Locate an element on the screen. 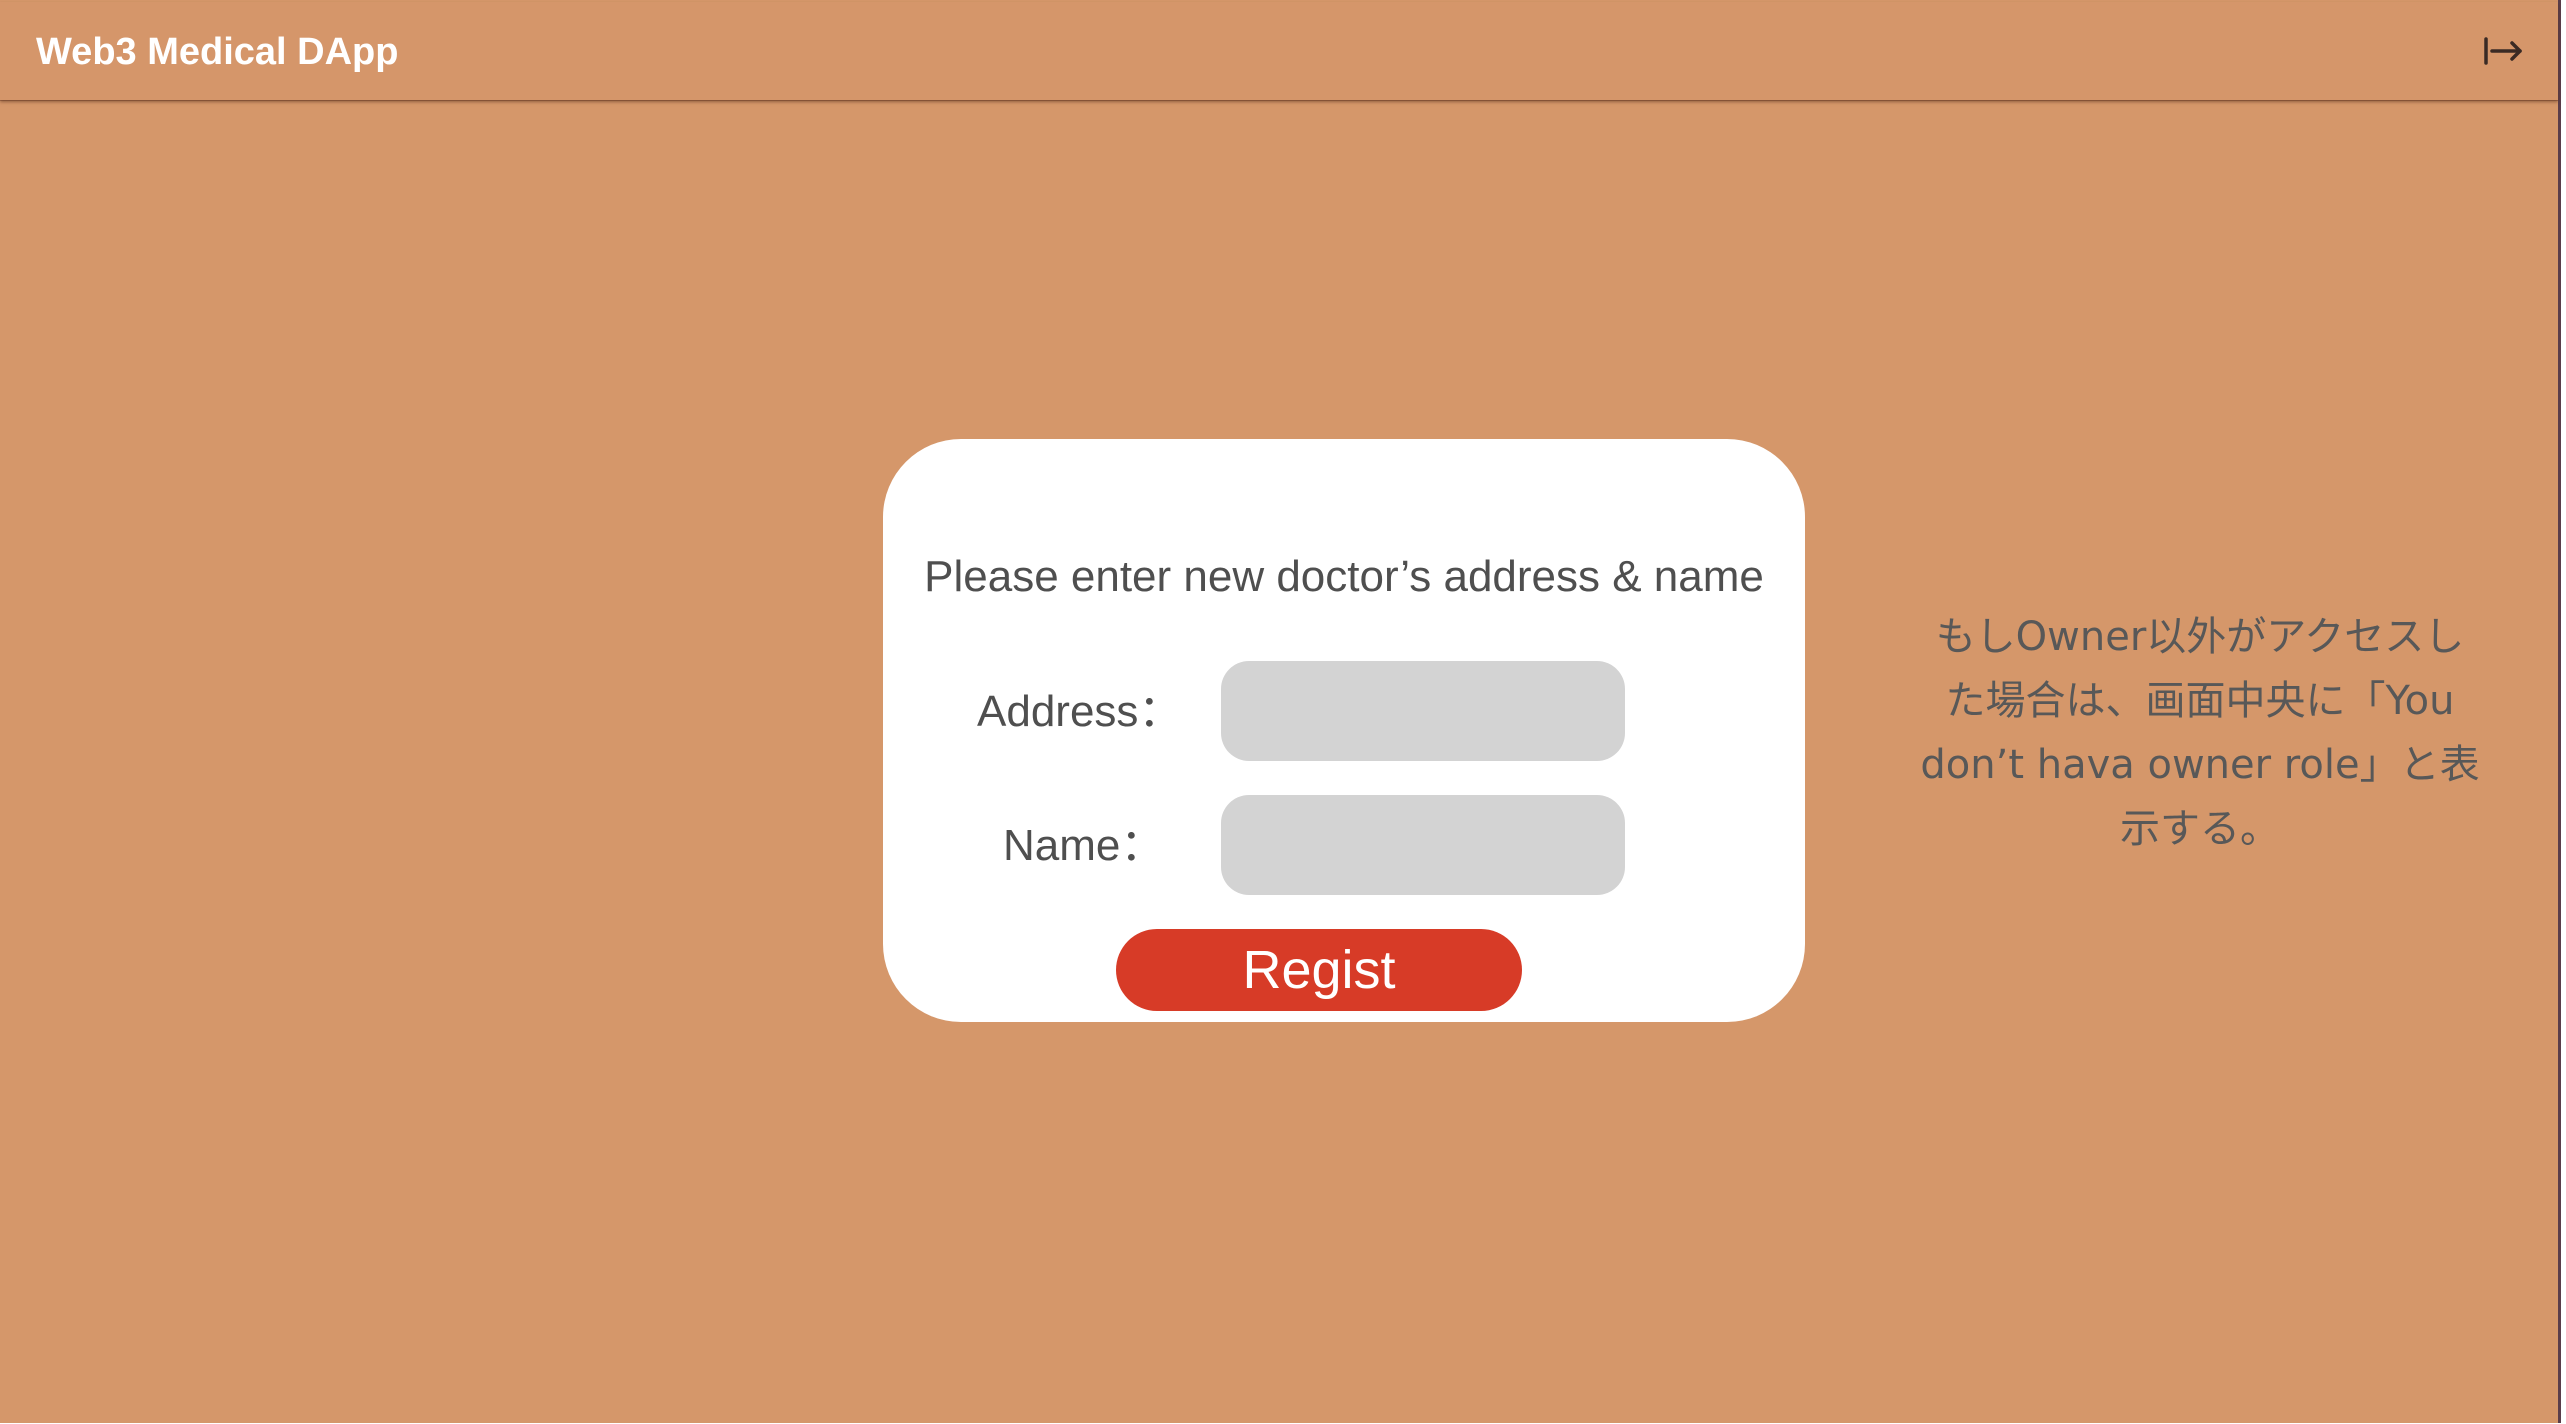 Image resolution: width=2566 pixels, height=1424 pixels. address-label: Address： is located at coordinates (1080, 711).